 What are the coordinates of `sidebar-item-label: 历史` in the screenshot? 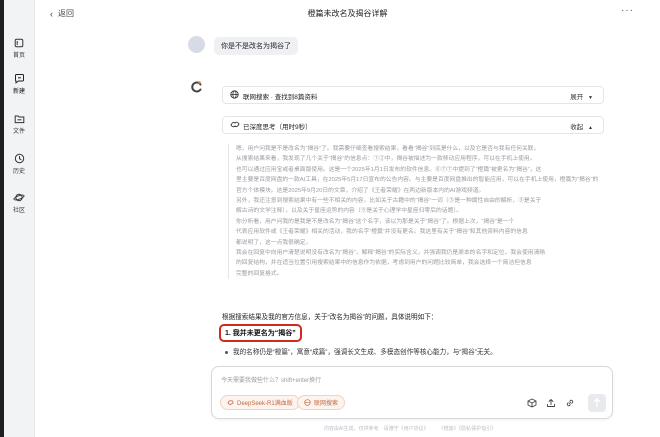 It's located at (18, 172).